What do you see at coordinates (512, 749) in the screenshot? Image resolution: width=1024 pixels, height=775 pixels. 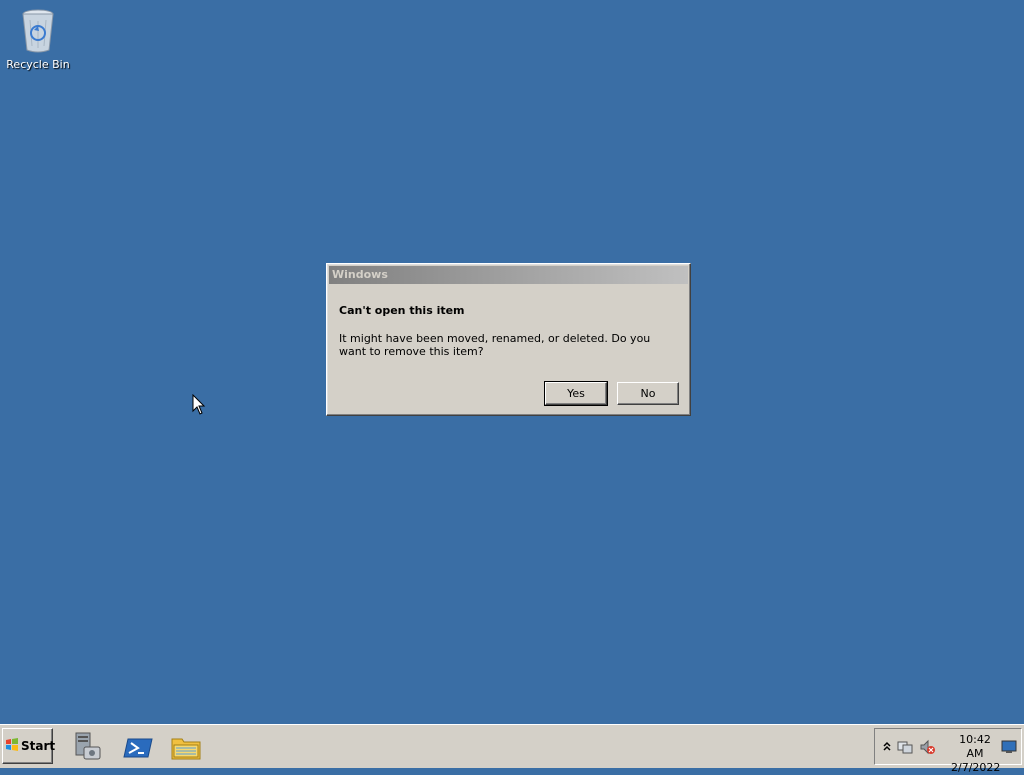 I see `taskbar: Start 10:42 AM 2/7/2022` at bounding box center [512, 749].